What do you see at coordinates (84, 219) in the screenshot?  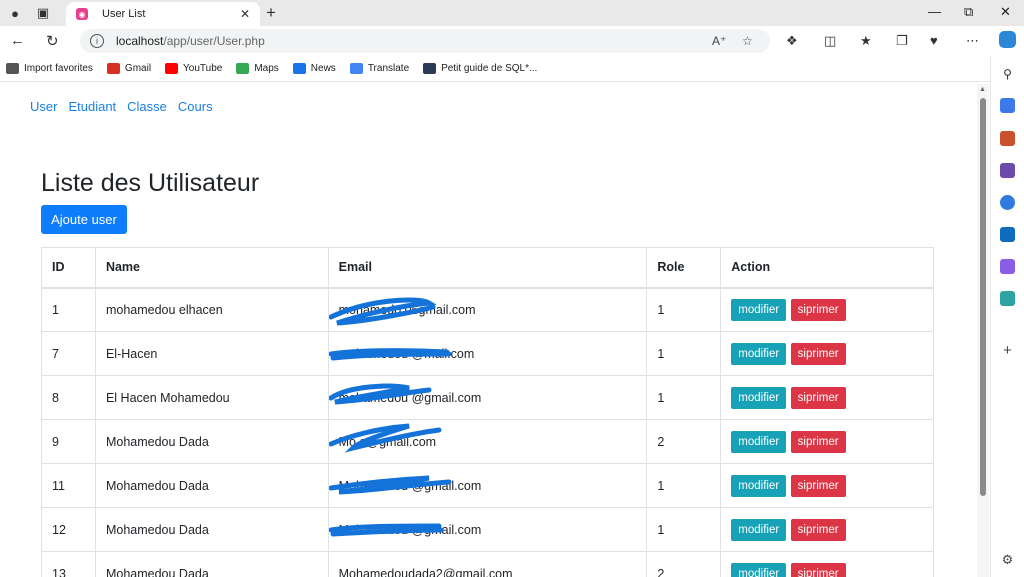 I see `add-user-button: Ajoute user` at bounding box center [84, 219].